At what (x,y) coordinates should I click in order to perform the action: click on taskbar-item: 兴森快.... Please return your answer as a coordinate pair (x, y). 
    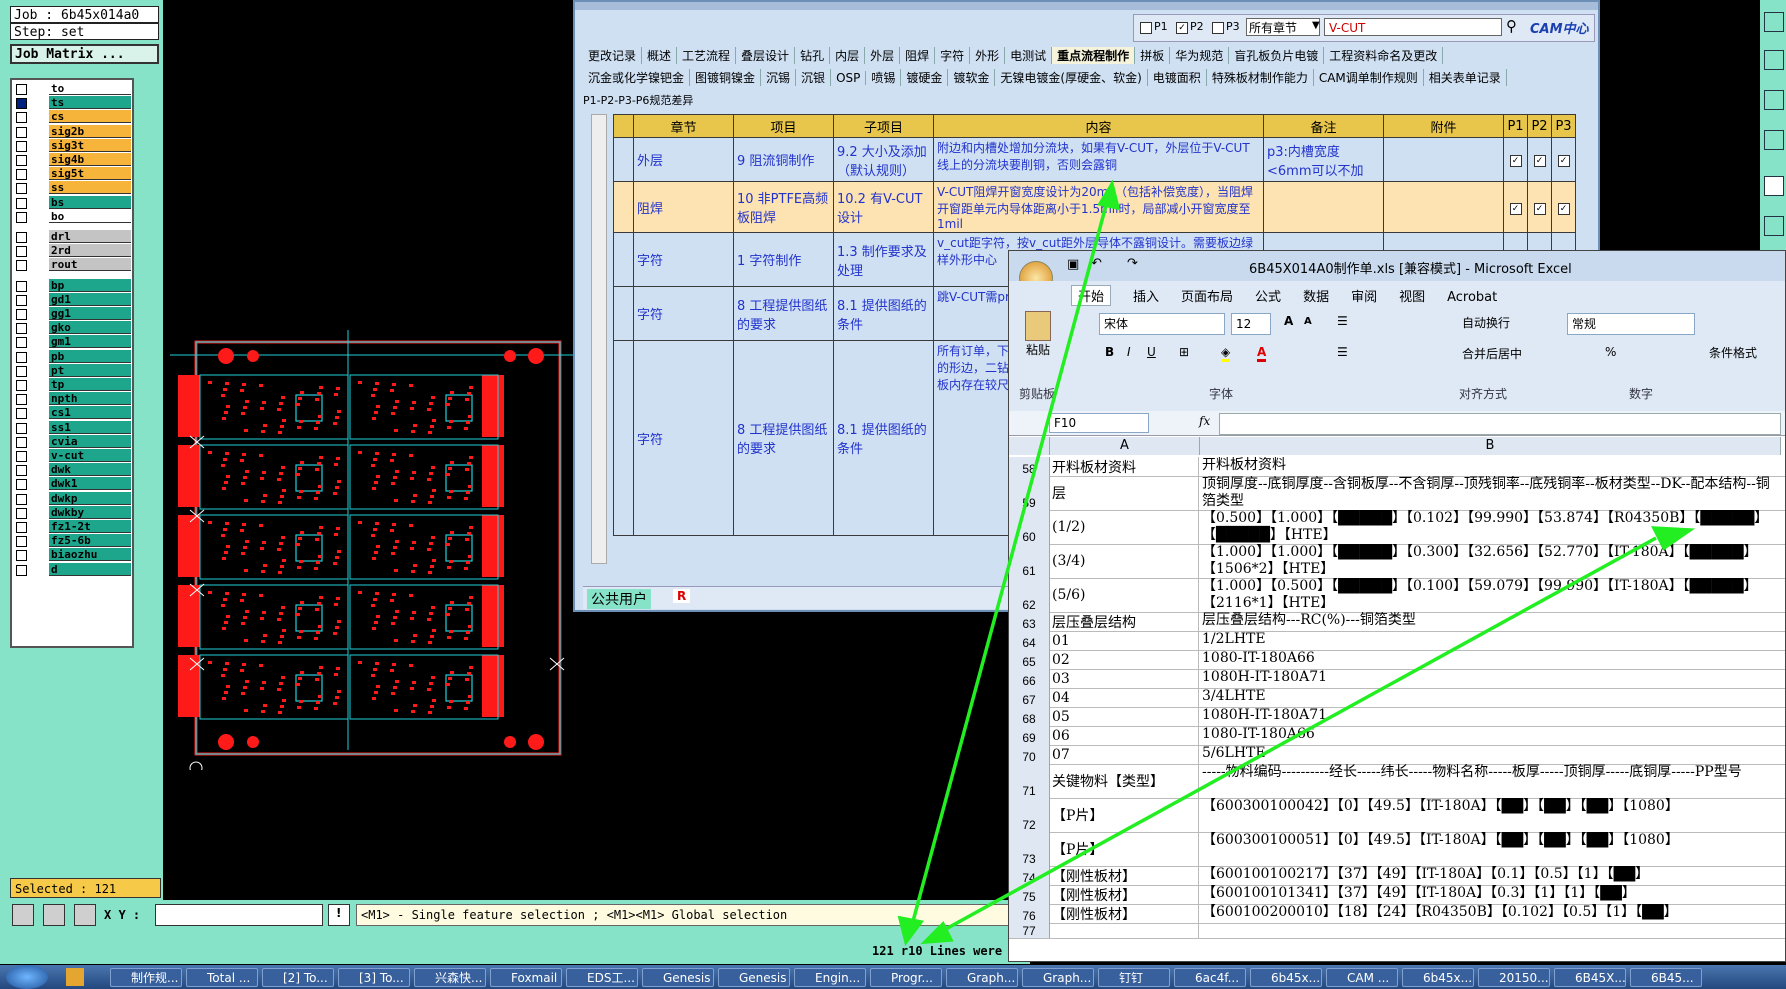
    Looking at the image, I should click on (450, 977).